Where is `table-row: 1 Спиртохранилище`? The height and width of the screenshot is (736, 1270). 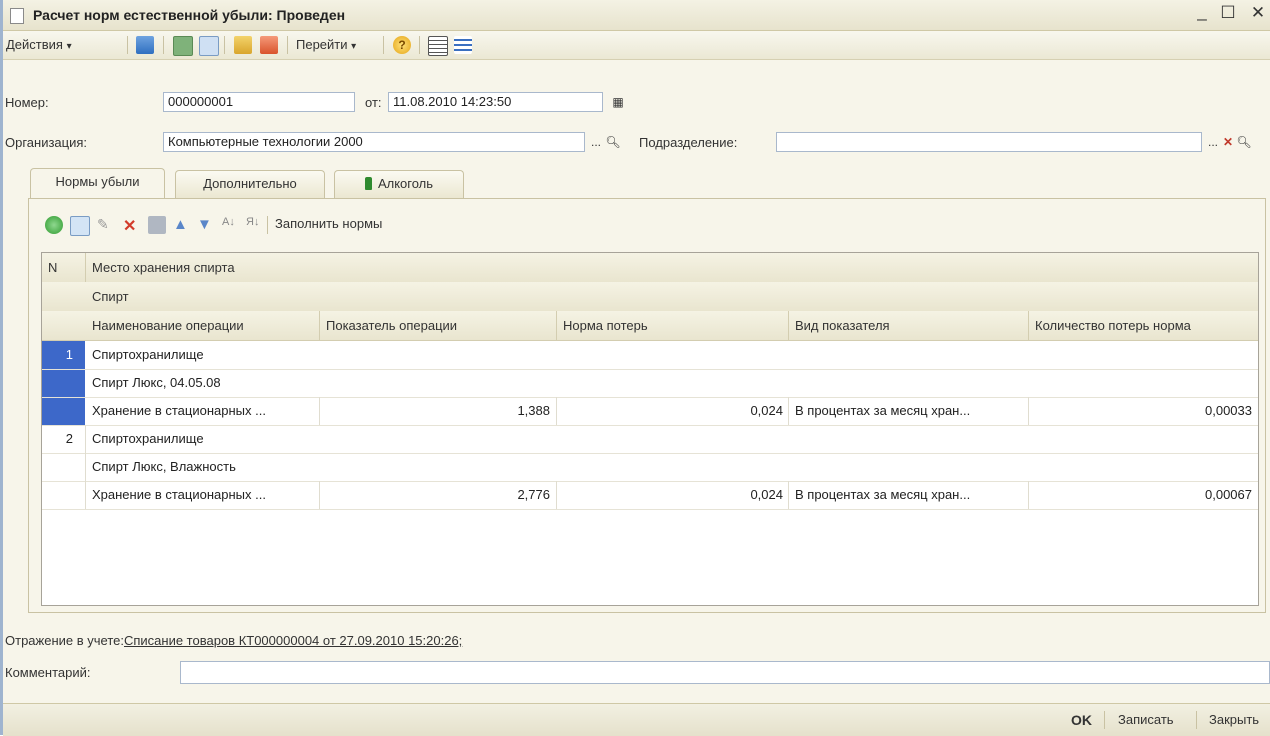 table-row: 1 Спиртохранилище is located at coordinates (650, 355).